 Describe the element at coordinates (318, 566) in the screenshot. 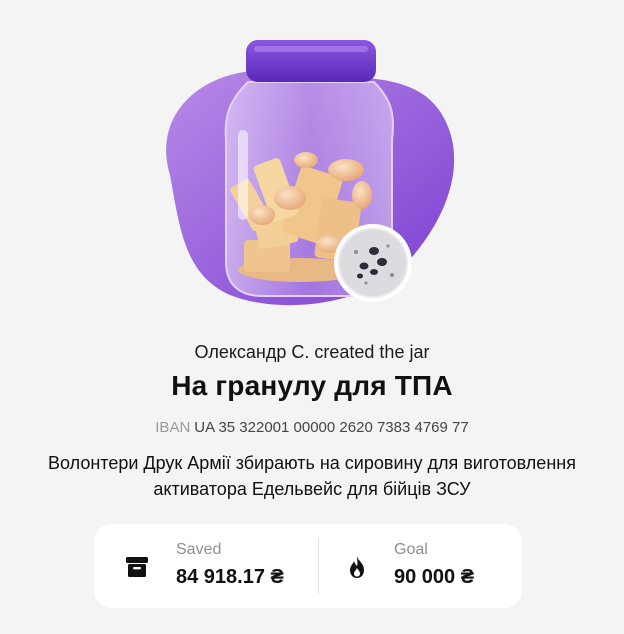

I see `stats-divider` at that location.